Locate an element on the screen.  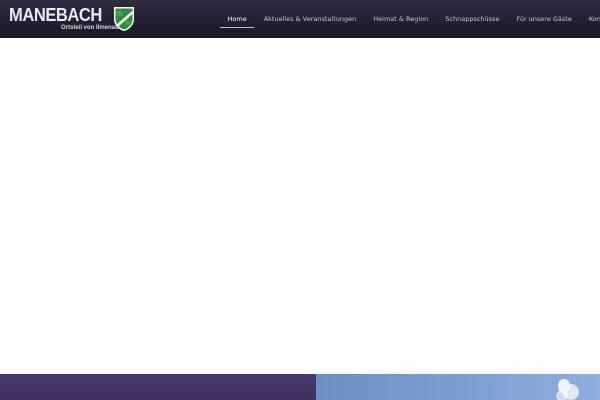
sky-photo is located at coordinates (458, 387).